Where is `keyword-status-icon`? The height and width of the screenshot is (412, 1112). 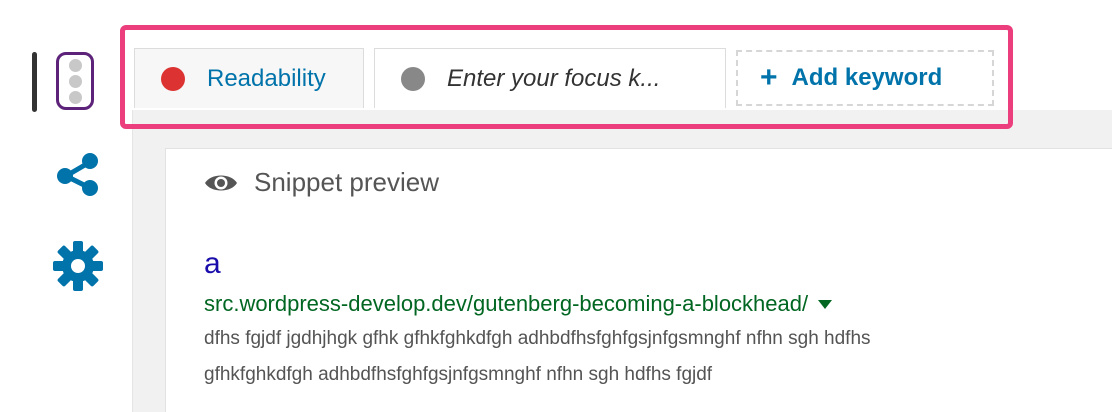 keyword-status-icon is located at coordinates (413, 78).